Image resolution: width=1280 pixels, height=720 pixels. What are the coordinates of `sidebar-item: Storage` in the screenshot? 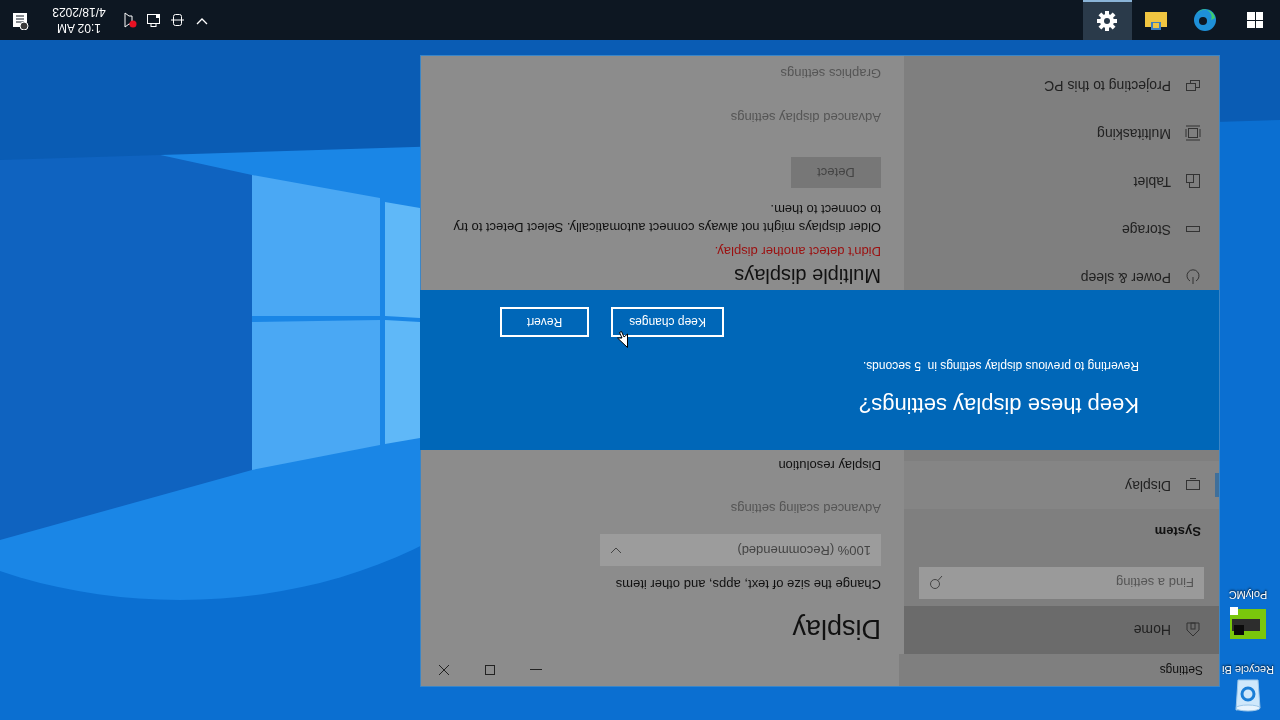 It's located at (1061, 229).